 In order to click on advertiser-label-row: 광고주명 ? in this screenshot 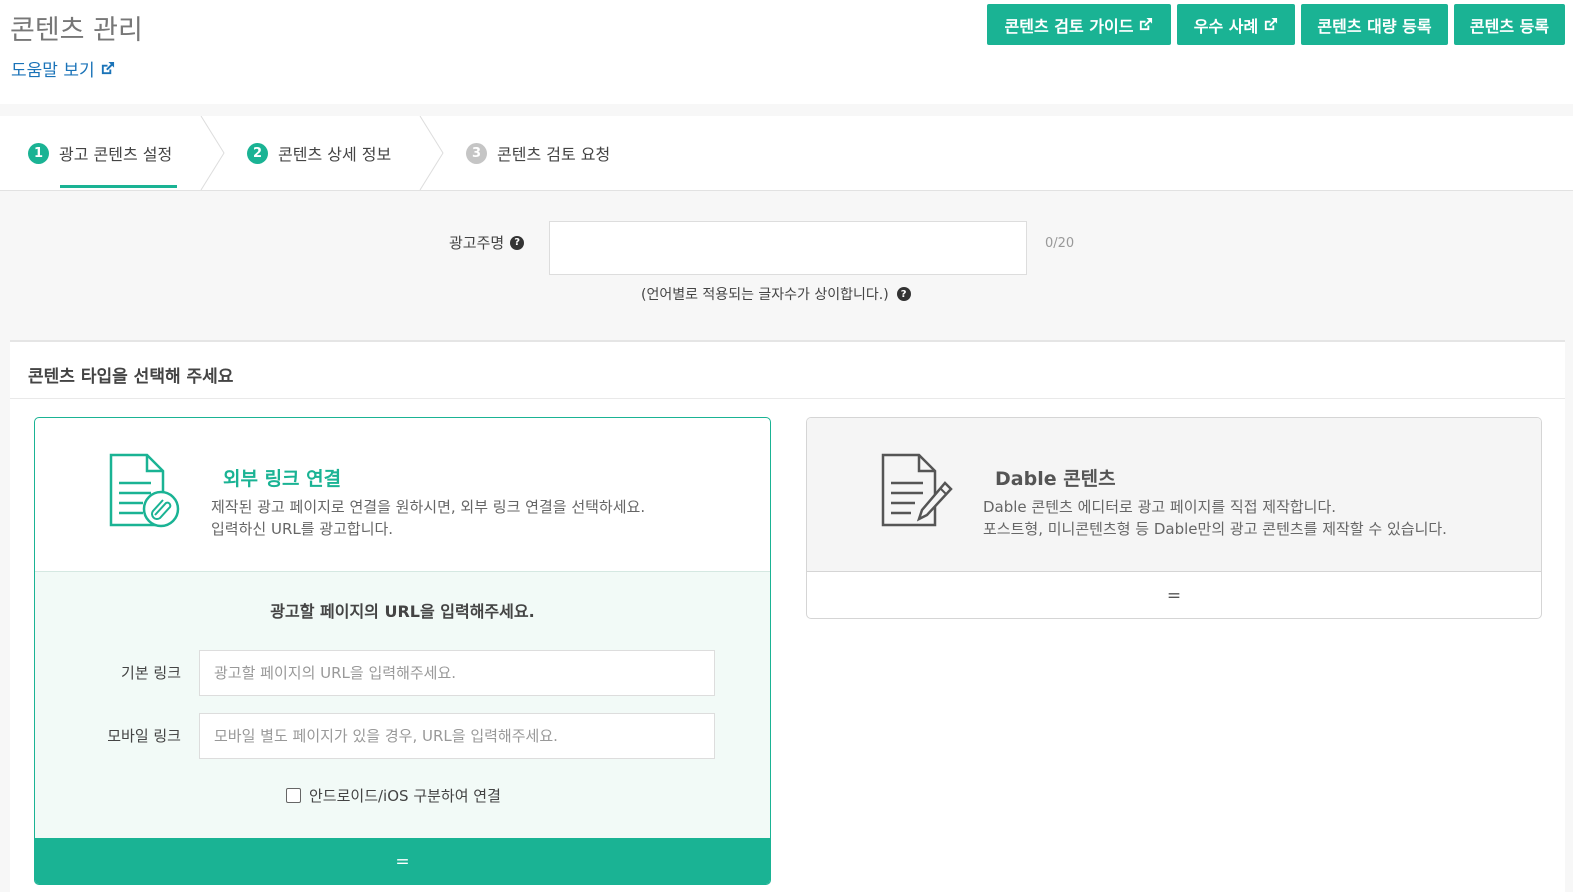, I will do `click(487, 242)`.